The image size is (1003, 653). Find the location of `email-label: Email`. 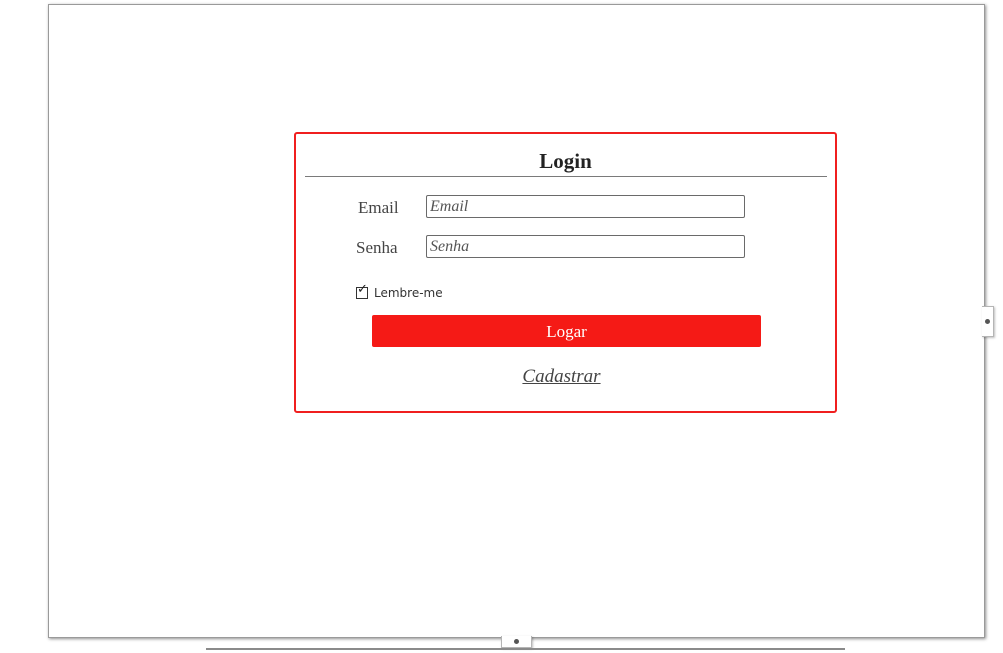

email-label: Email is located at coordinates (378, 207).